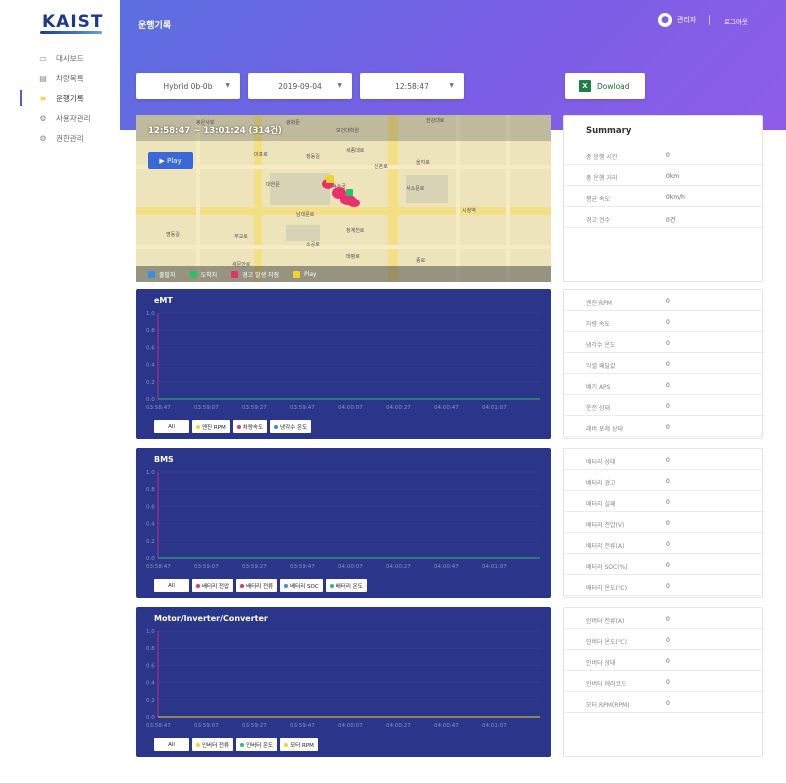 Image resolution: width=786 pixels, height=783 pixels. What do you see at coordinates (398, 567) in the screenshot?
I see `x-tick-label: 04:00:27` at bounding box center [398, 567].